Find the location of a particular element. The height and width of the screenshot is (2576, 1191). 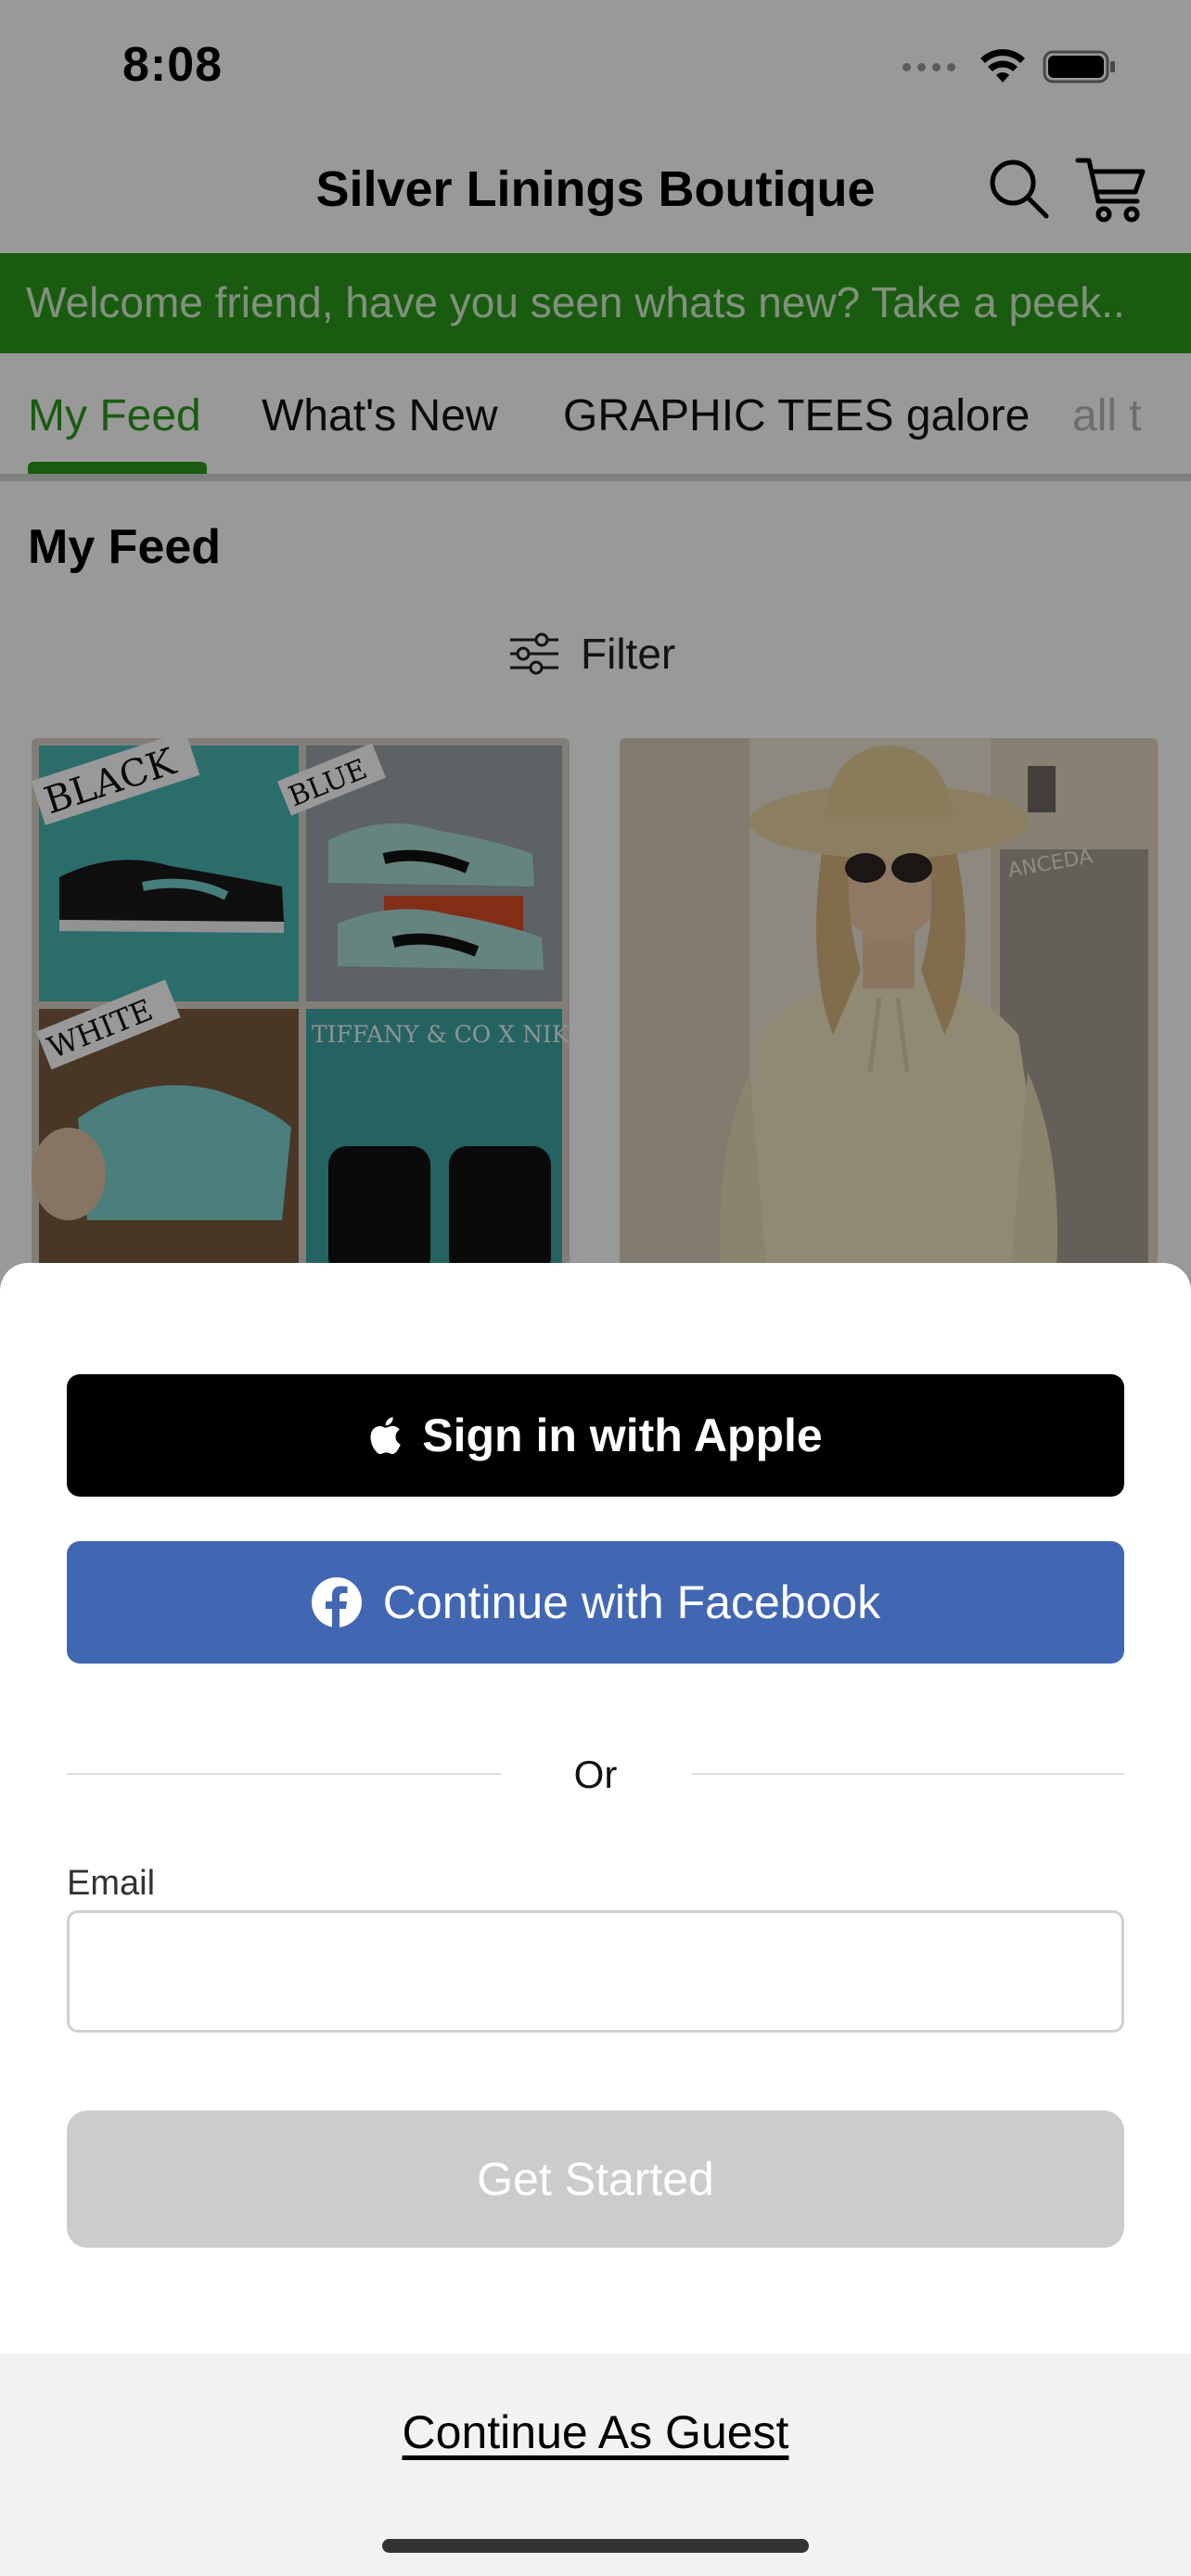

continue-as-guest-link: Continue As Guest is located at coordinates (595, 2432).